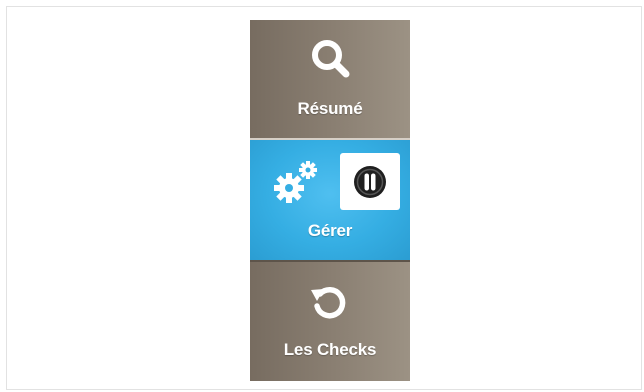 The width and height of the screenshot is (644, 392). Describe the element at coordinates (330, 108) in the screenshot. I see `nav-item-label: Résumé` at that location.